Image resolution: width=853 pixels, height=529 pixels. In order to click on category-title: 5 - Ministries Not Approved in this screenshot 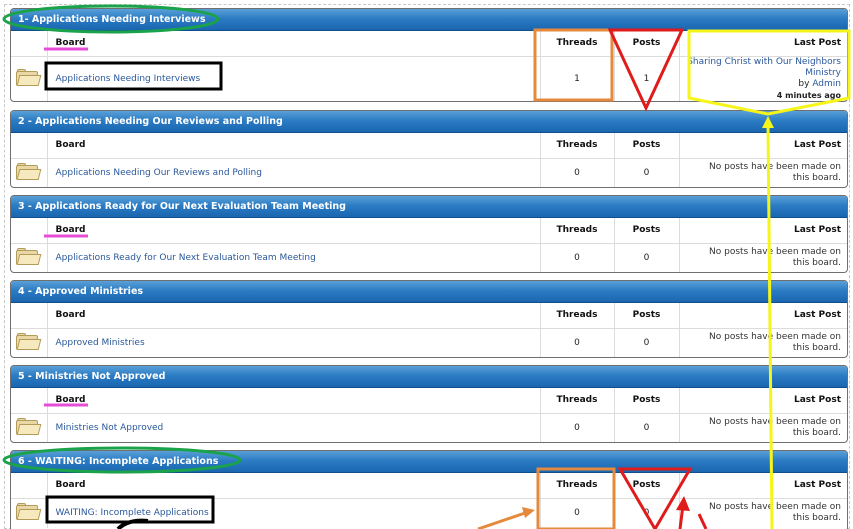, I will do `click(429, 377)`.